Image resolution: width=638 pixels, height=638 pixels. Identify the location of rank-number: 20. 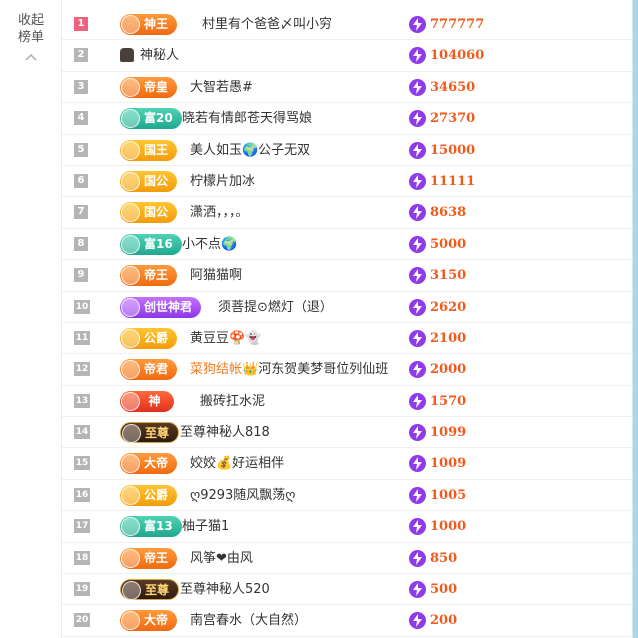
(82, 620).